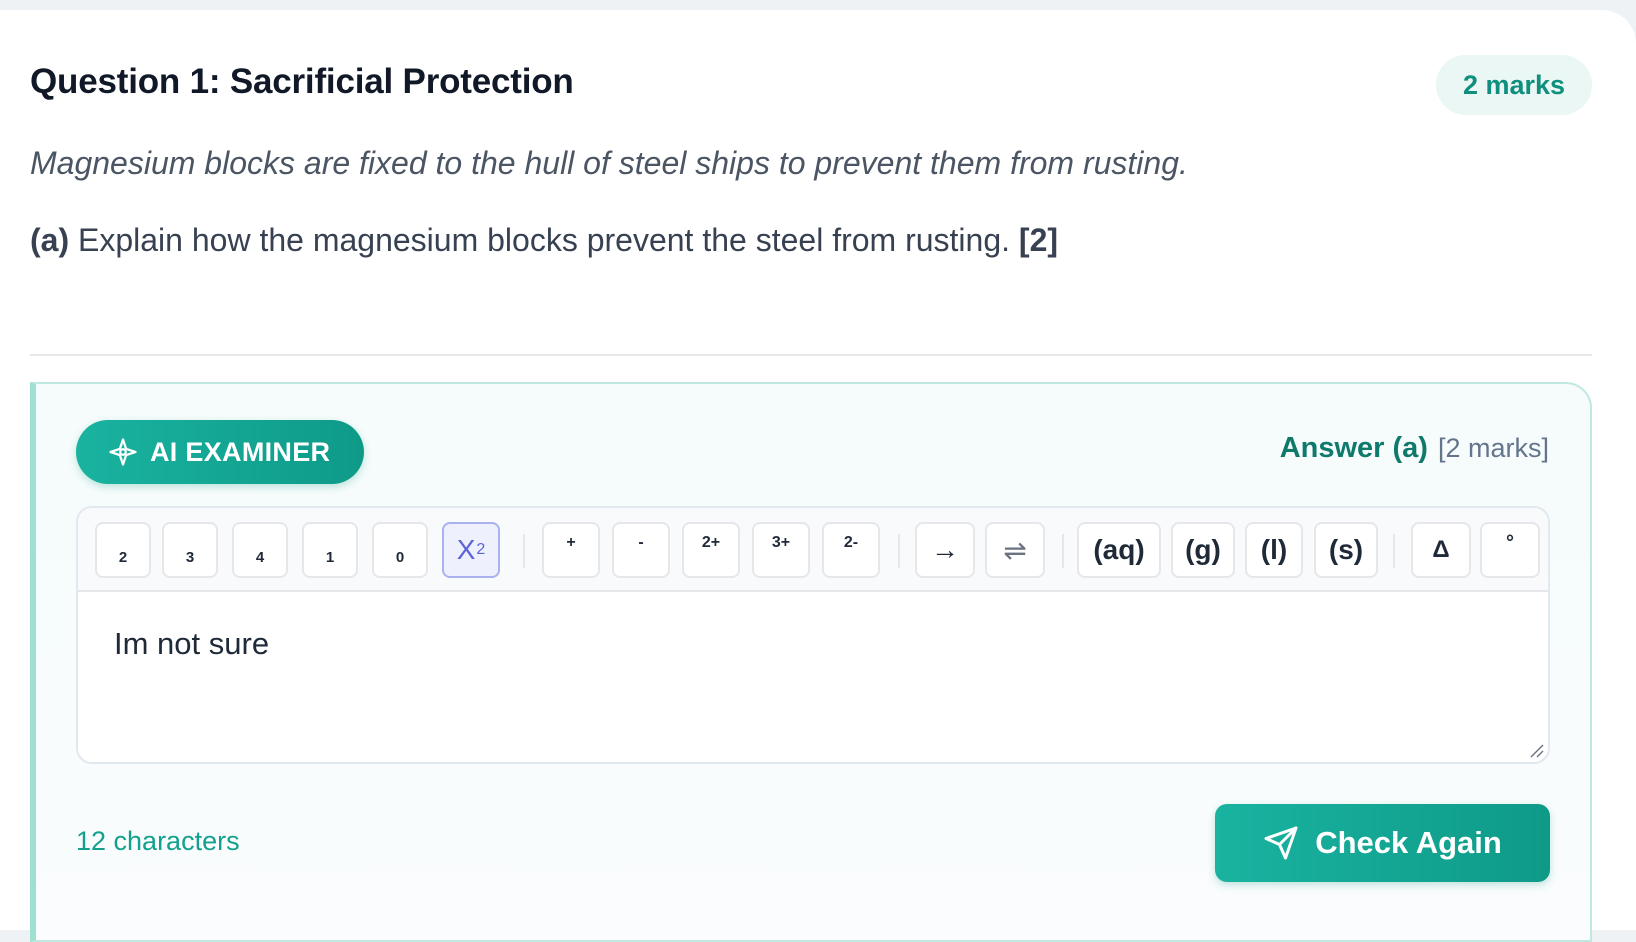 This screenshot has height=942, width=1636. I want to click on insert-degree-button: °, so click(1510, 550).